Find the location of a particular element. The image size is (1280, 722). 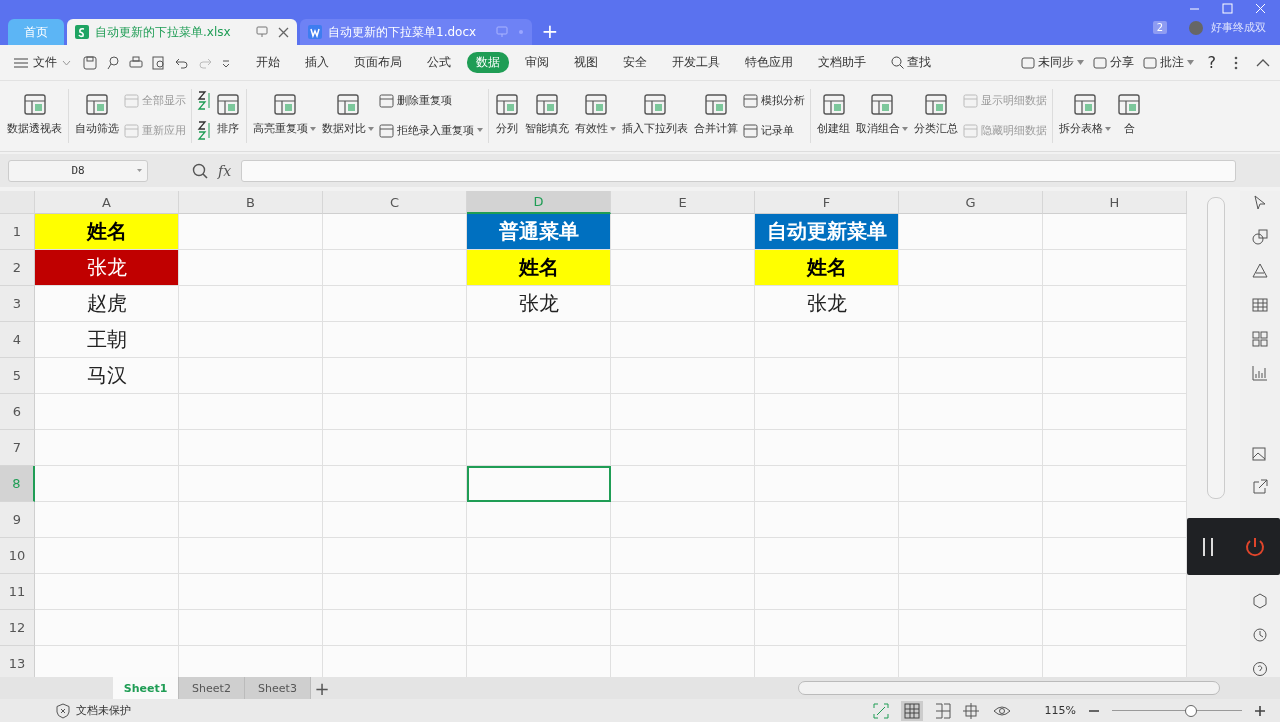

preview-icon is located at coordinates (159, 62).